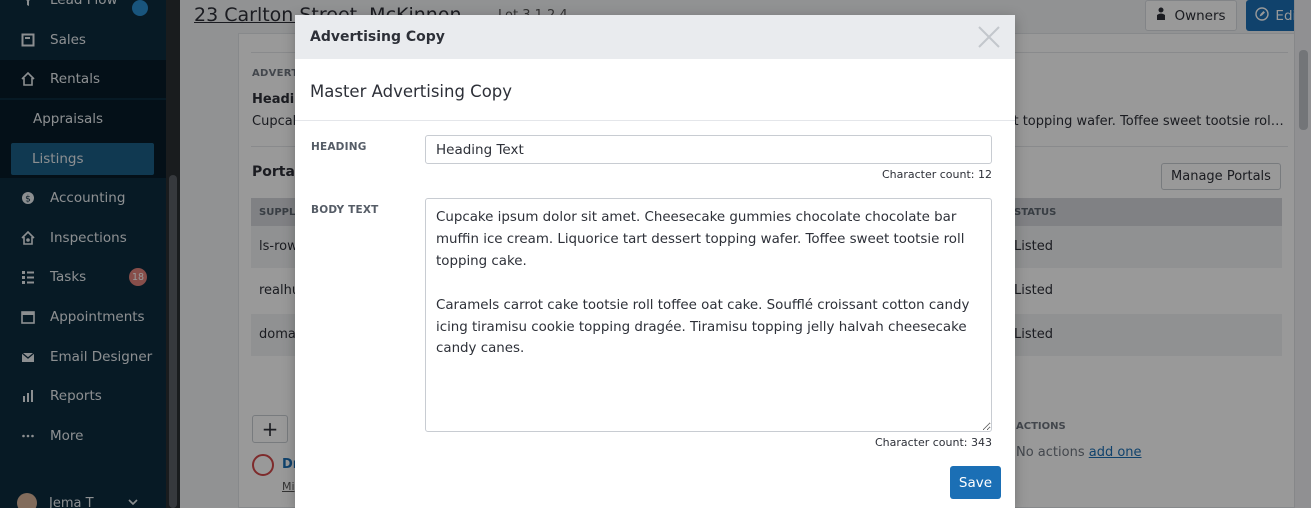 Image resolution: width=1311 pixels, height=508 pixels. Describe the element at coordinates (655, 120) in the screenshot. I see `divider` at that location.